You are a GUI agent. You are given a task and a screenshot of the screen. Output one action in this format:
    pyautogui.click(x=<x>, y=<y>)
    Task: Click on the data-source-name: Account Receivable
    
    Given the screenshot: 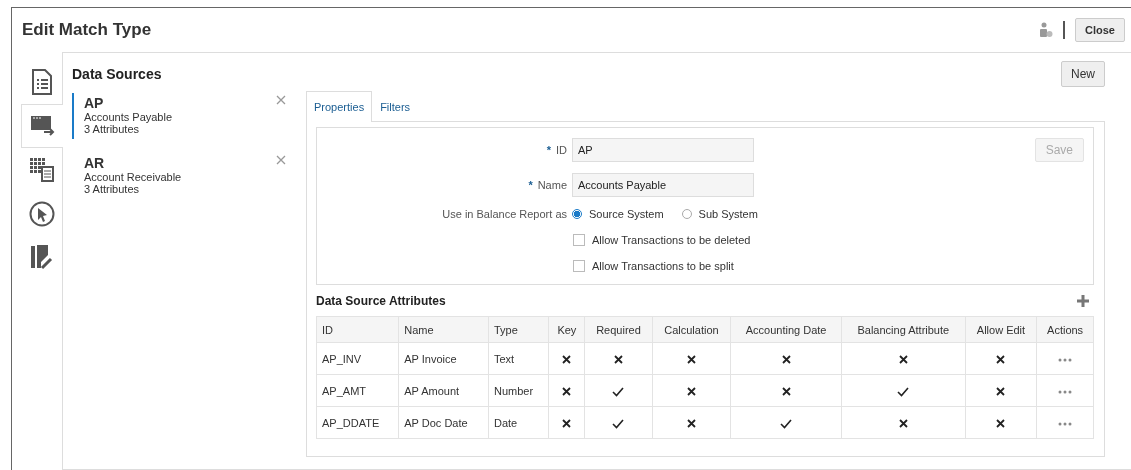 What is the action you would take?
    pyautogui.click(x=133, y=177)
    